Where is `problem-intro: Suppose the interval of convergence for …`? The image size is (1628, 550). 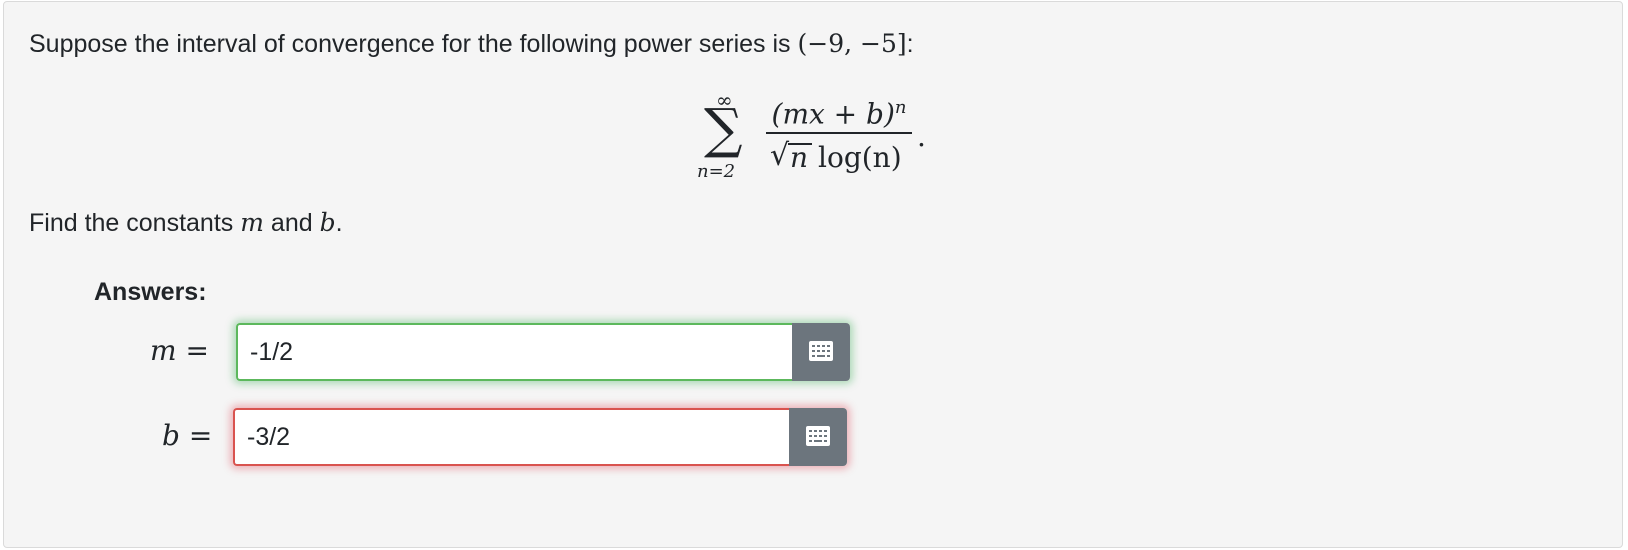 problem-intro: Suppose the interval of convergence for … is located at coordinates (410, 44).